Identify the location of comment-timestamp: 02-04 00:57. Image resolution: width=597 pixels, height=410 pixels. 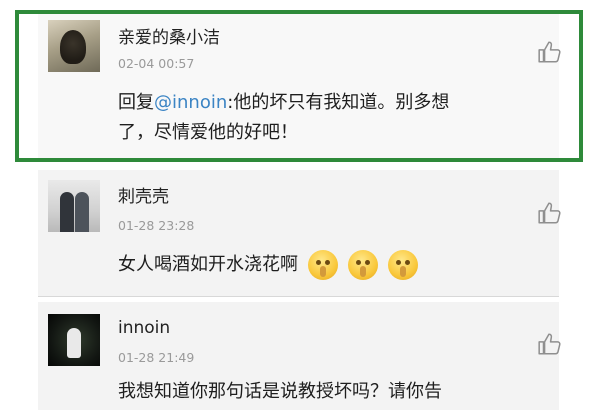
(156, 63).